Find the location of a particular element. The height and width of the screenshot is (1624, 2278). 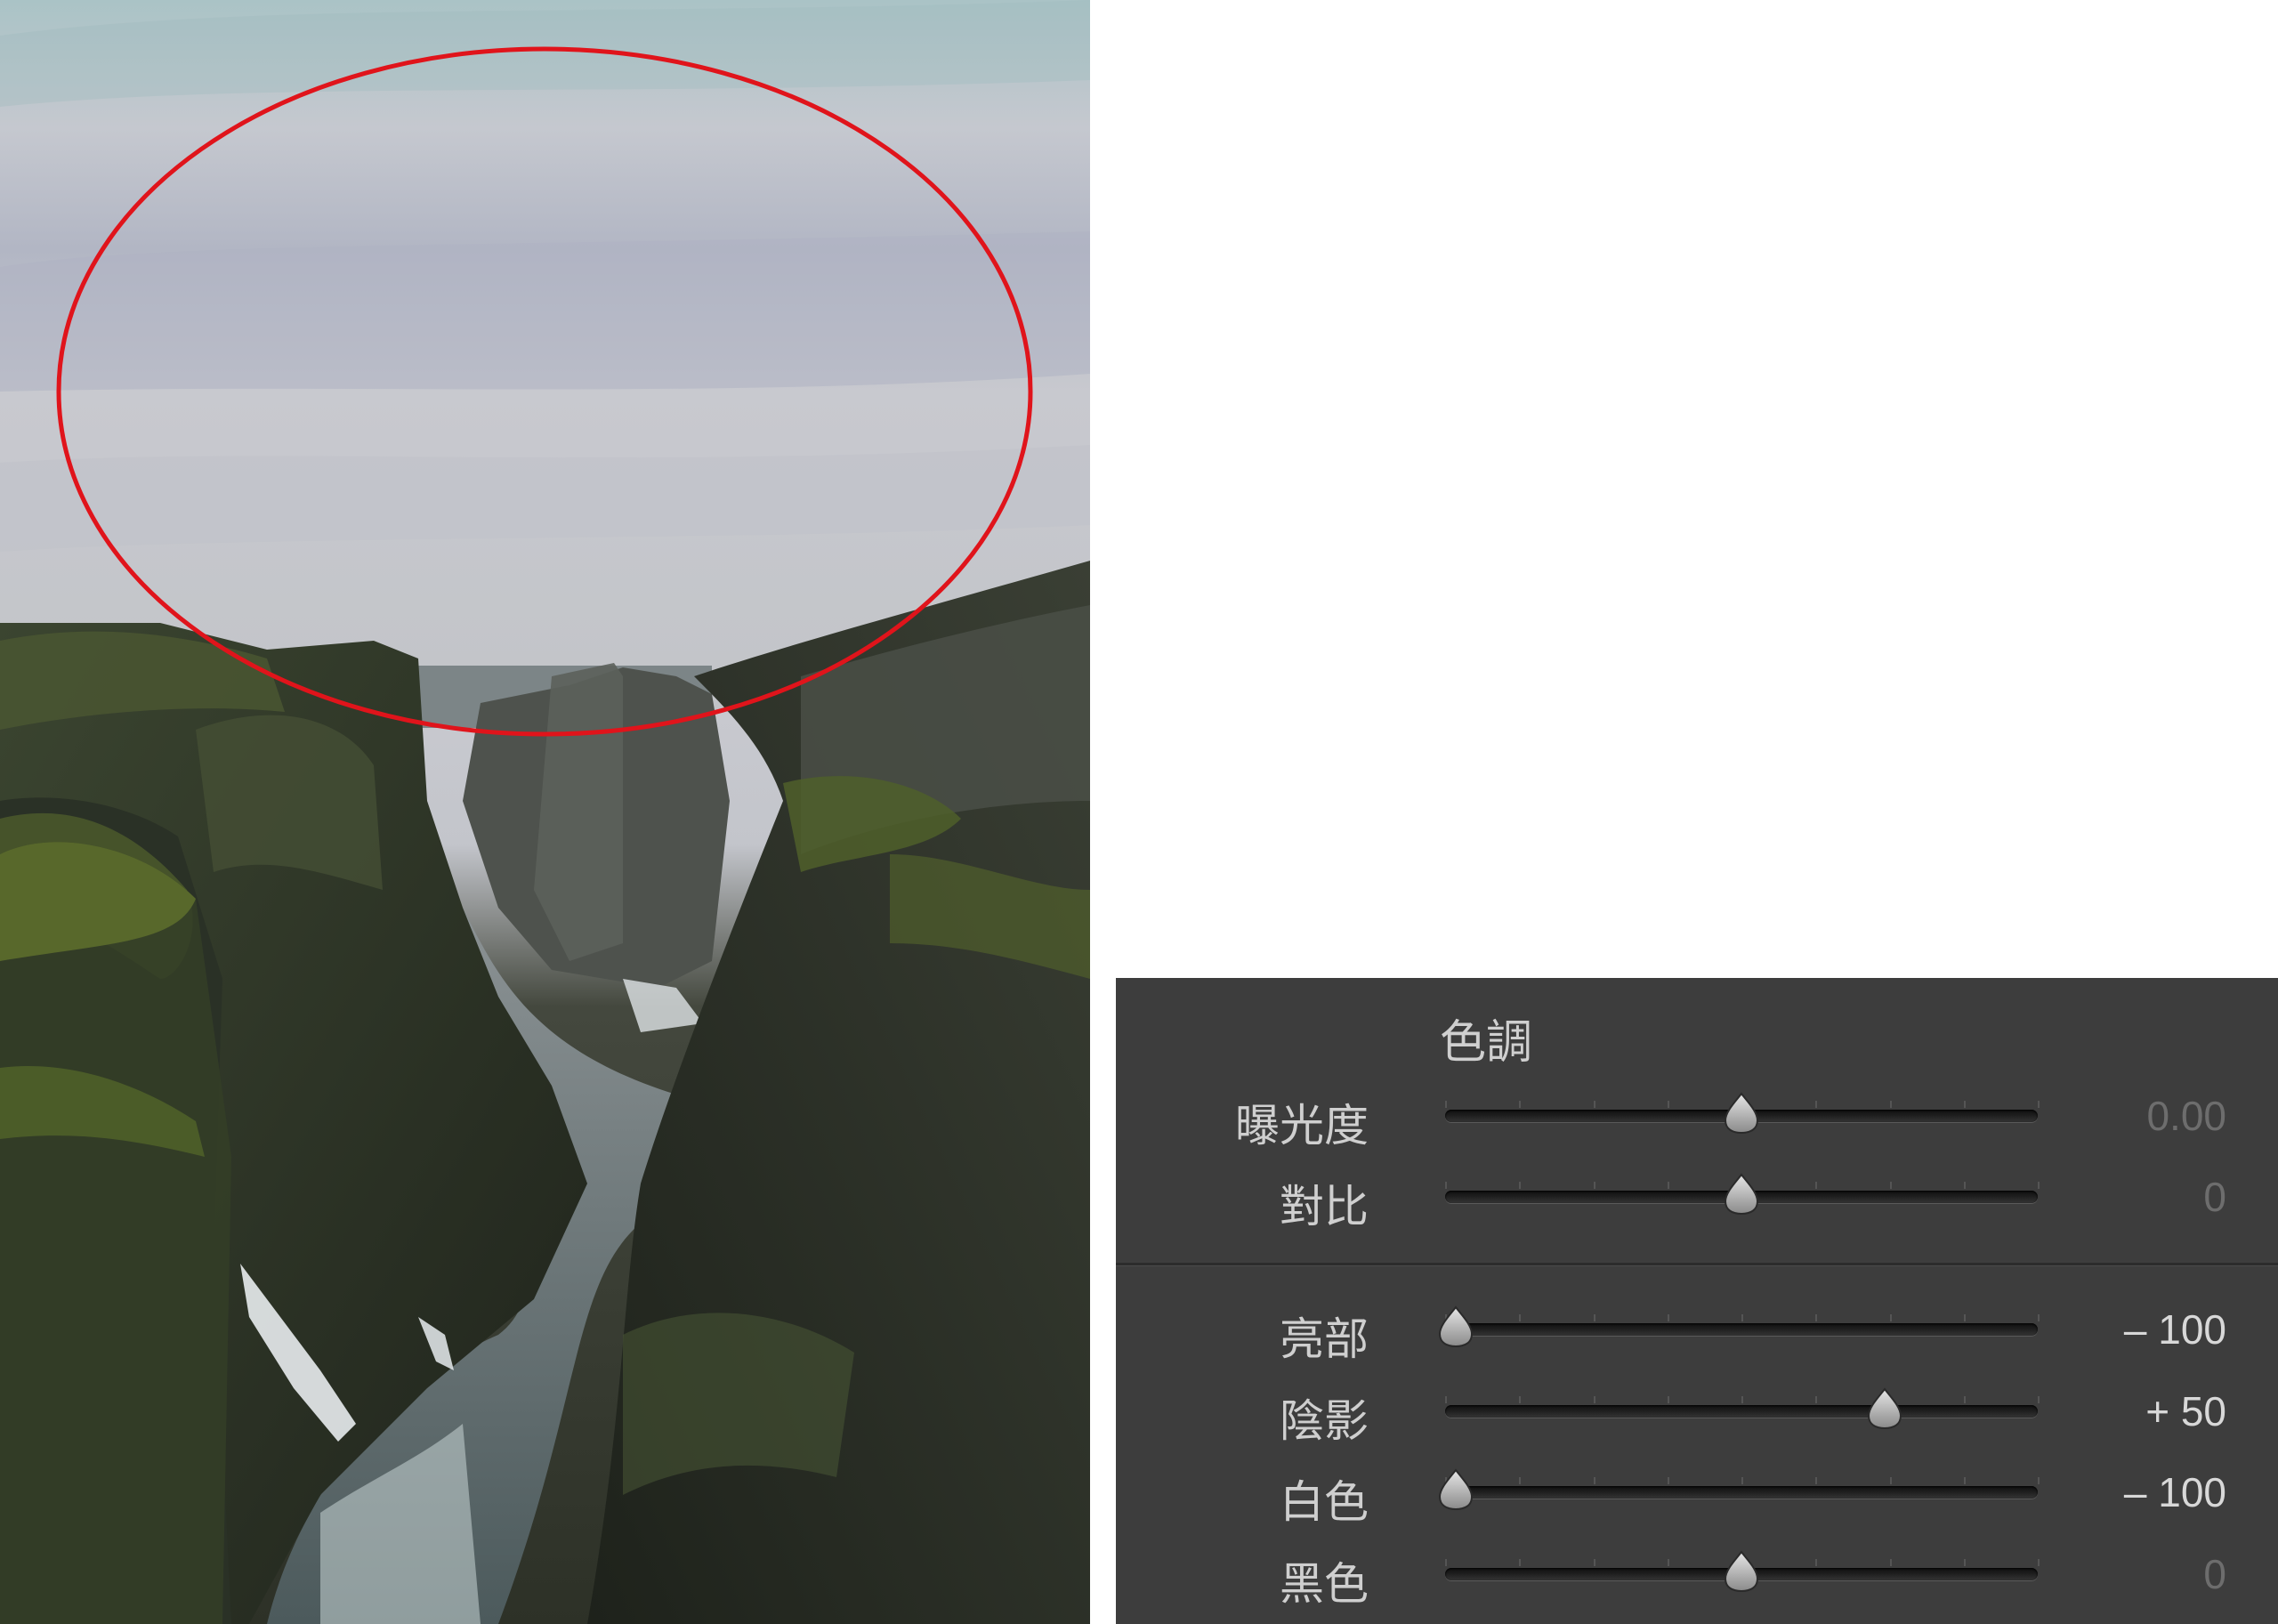

slider-thumb-whites is located at coordinates (1455, 1489).